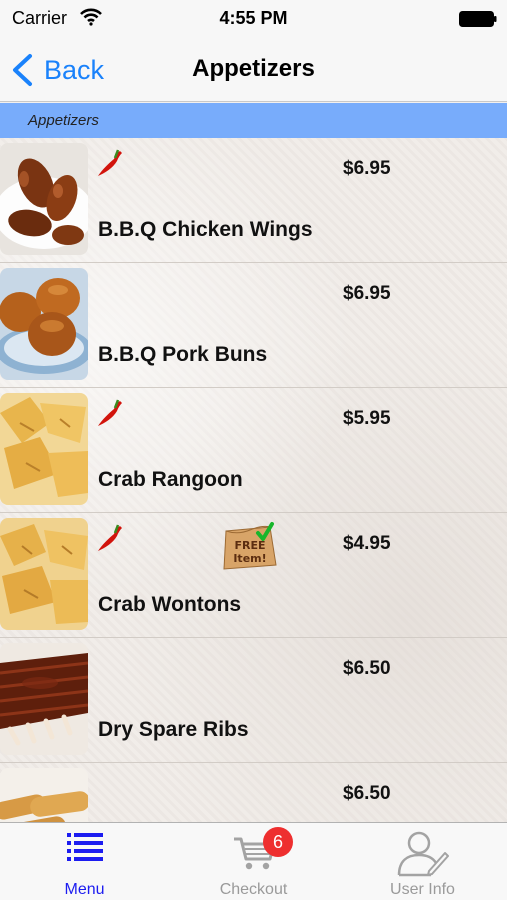  Describe the element at coordinates (253, 700) in the screenshot. I see `menu-item-dry-spare-ribs: Dry Spare Ribs $6.50` at that location.